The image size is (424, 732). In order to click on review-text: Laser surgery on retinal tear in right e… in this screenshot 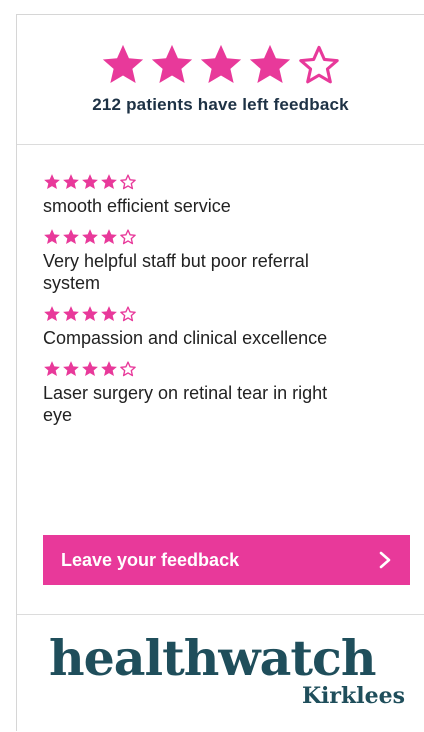, I will do `click(185, 404)`.